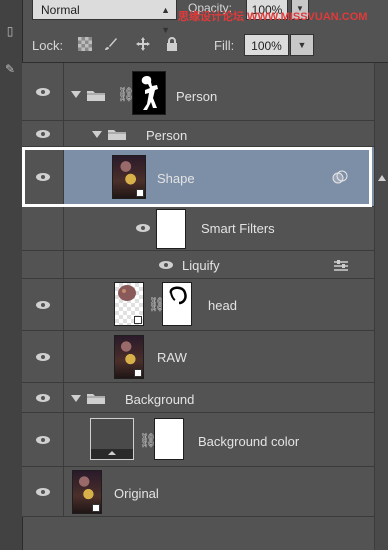 The height and width of the screenshot is (550, 388). Describe the element at coordinates (238, 228) in the screenshot. I see `layer-name: Smart Filters` at that location.